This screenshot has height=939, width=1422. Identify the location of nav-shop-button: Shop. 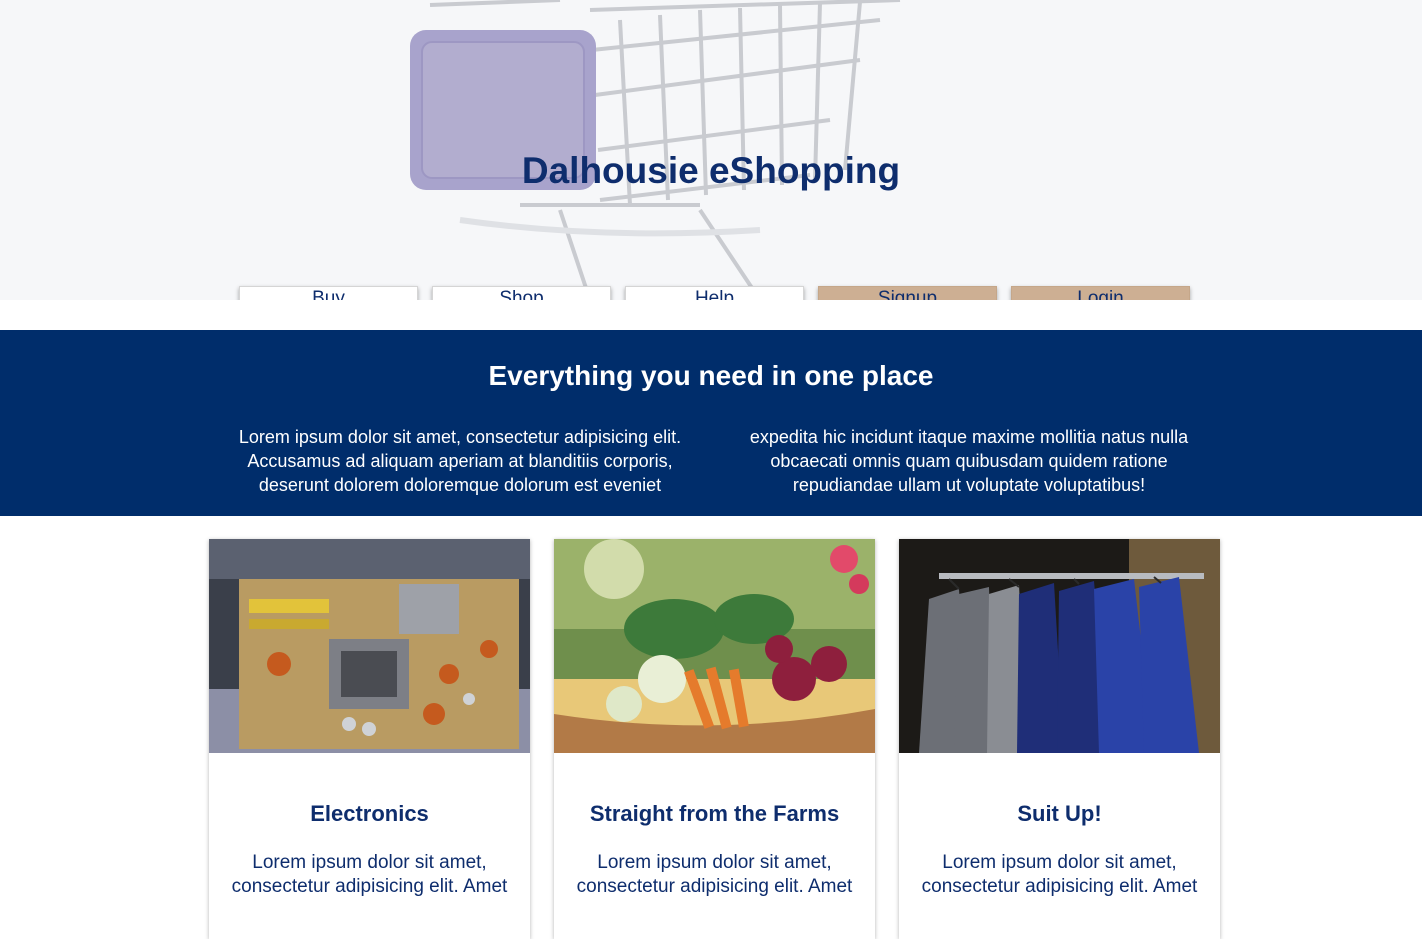
(521, 293).